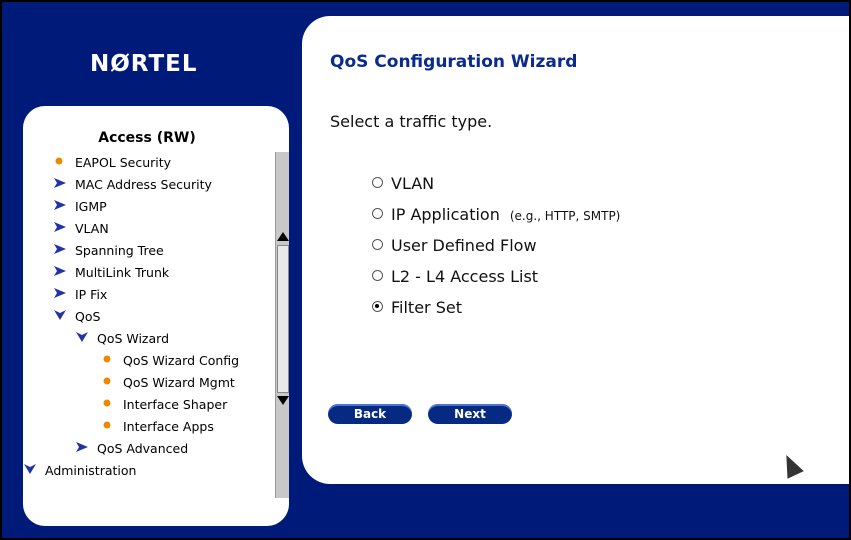 This screenshot has height=540, width=851. Describe the element at coordinates (178, 382) in the screenshot. I see `nav-item-label: QoS Wizard Mgmt` at that location.